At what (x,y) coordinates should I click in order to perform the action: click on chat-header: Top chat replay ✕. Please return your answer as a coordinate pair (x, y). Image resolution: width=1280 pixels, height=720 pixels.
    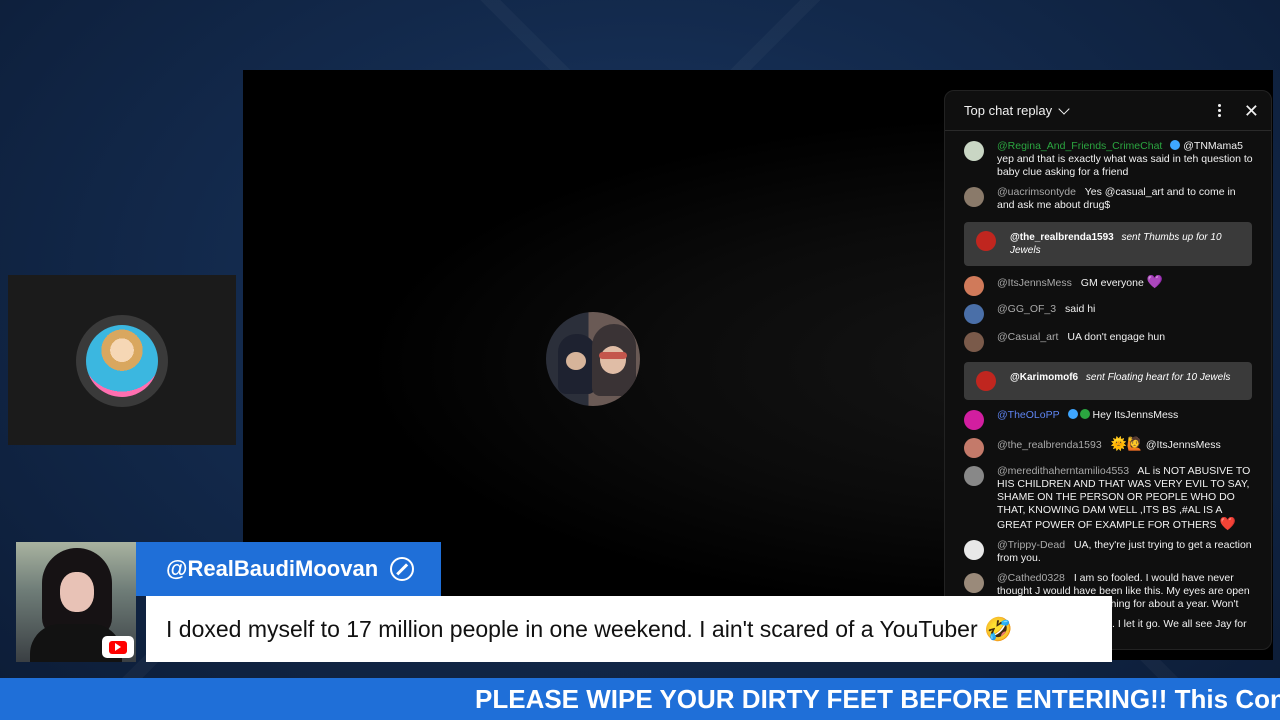
    Looking at the image, I should click on (1108, 111).